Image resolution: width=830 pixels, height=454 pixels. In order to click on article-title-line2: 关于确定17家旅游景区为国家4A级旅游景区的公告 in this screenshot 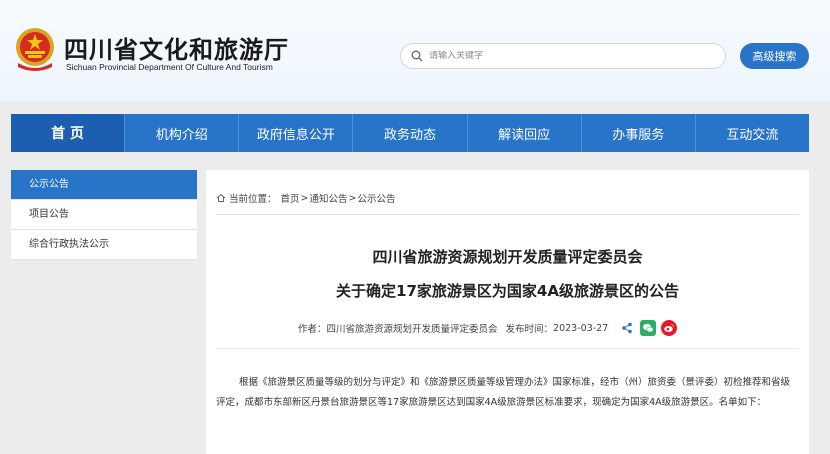, I will do `click(507, 291)`.